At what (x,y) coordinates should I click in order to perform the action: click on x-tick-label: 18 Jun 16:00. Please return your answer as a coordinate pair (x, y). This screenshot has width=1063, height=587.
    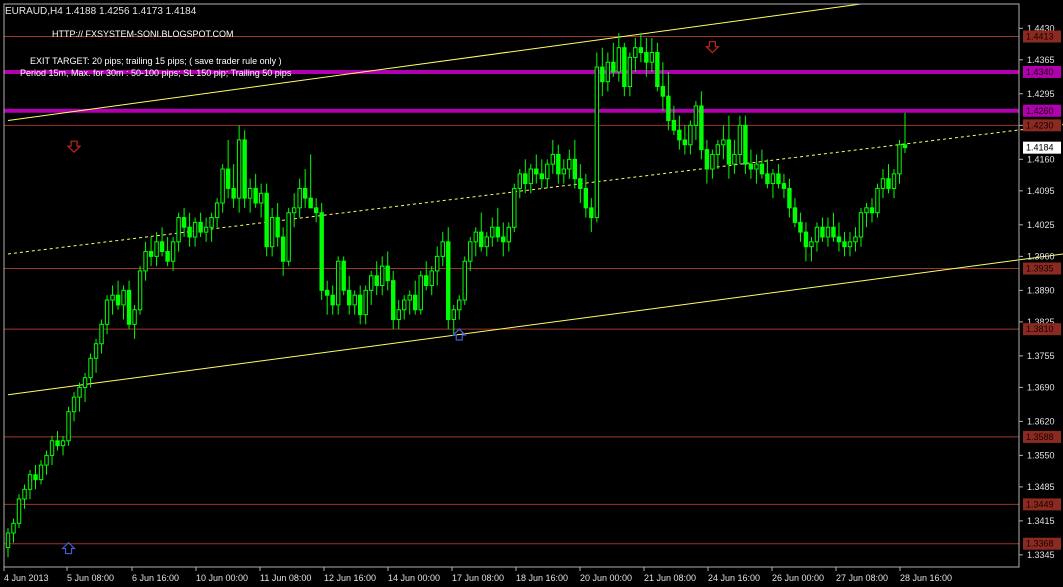
    Looking at the image, I should click on (542, 578).